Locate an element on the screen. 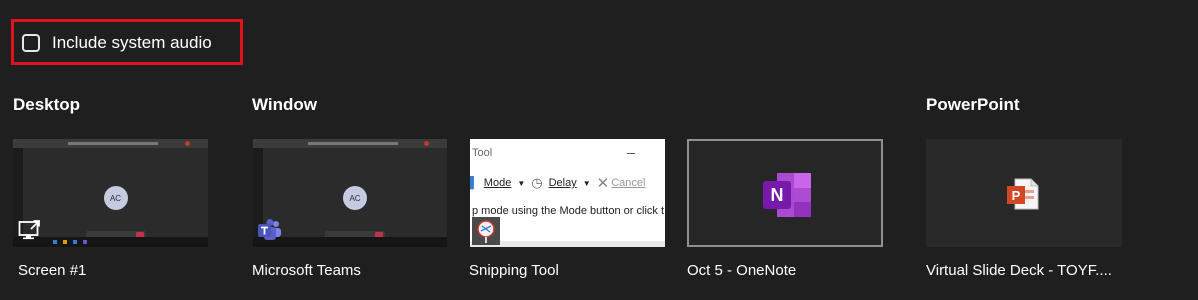  cancel-label: Cancel is located at coordinates (628, 183).